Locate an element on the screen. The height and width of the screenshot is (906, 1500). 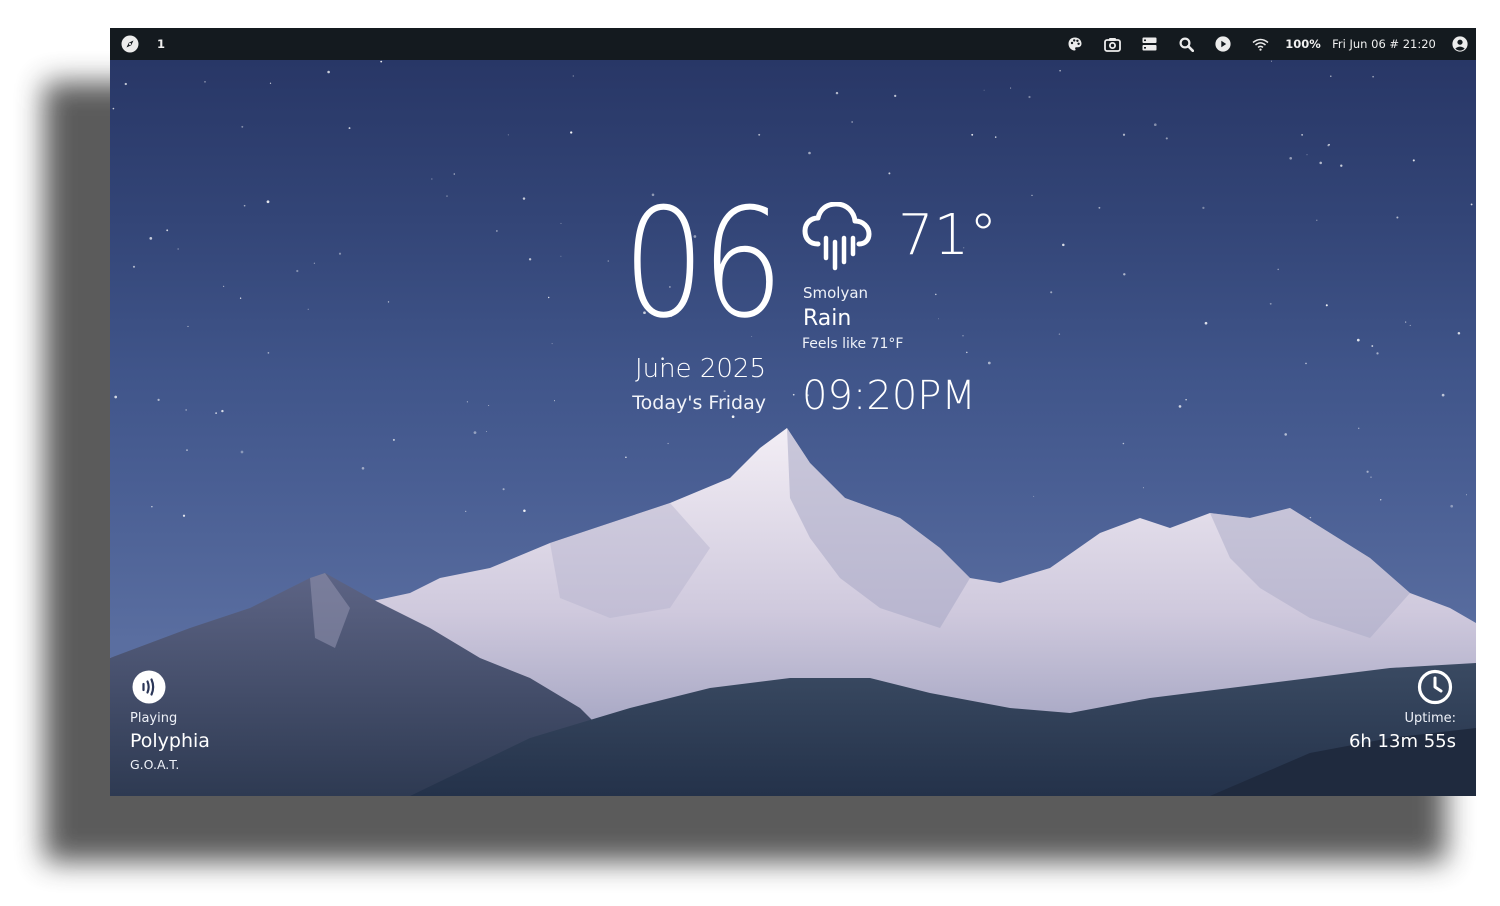
music-status: Playing is located at coordinates (154, 718).